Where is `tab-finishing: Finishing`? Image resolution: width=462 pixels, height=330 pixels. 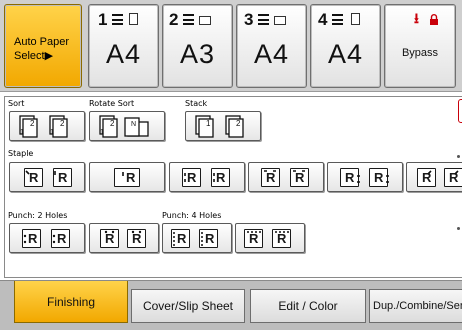 tab-finishing: Finishing is located at coordinates (71, 302).